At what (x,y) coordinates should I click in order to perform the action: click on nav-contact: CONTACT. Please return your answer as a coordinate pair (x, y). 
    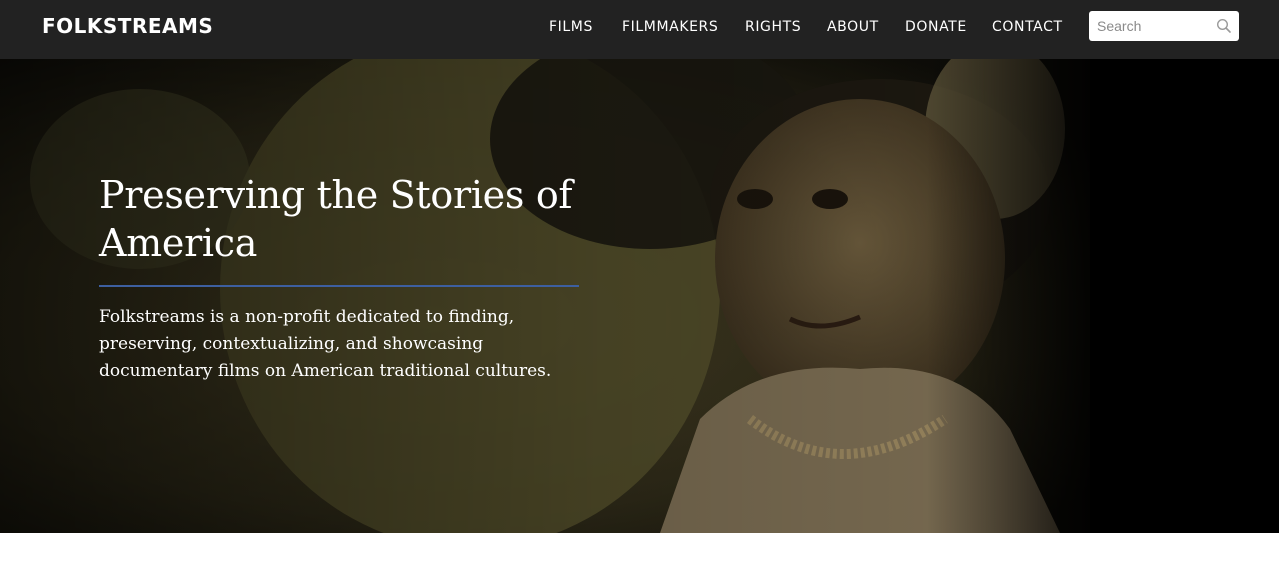
    Looking at the image, I should click on (1027, 27).